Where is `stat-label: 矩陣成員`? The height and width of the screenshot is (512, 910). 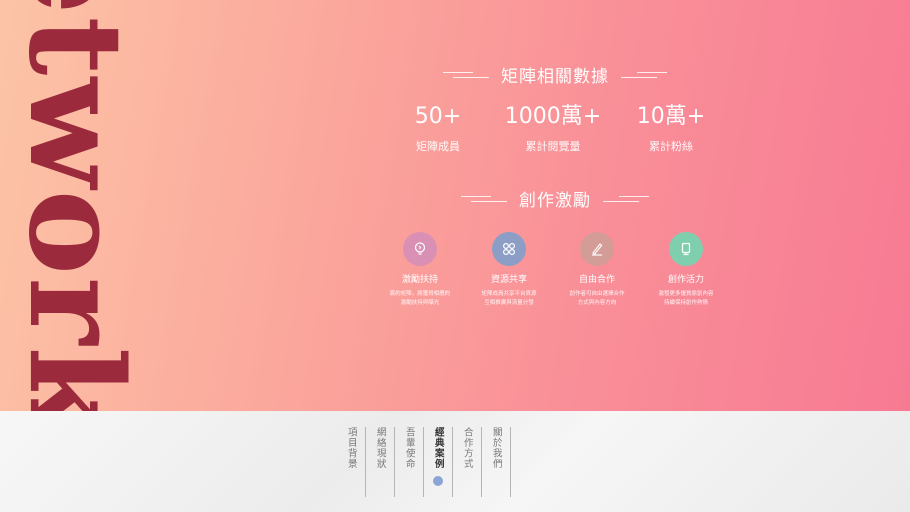
stat-label: 矩陣成員 is located at coordinates (438, 146).